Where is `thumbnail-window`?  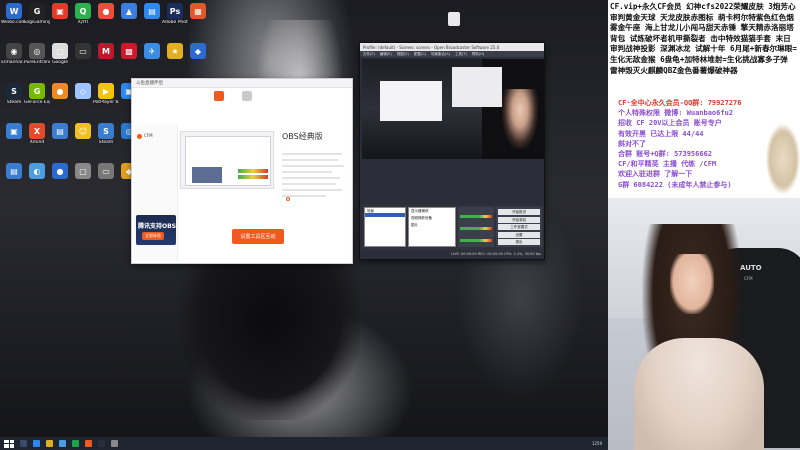
thumbnail-window is located at coordinates (228, 161).